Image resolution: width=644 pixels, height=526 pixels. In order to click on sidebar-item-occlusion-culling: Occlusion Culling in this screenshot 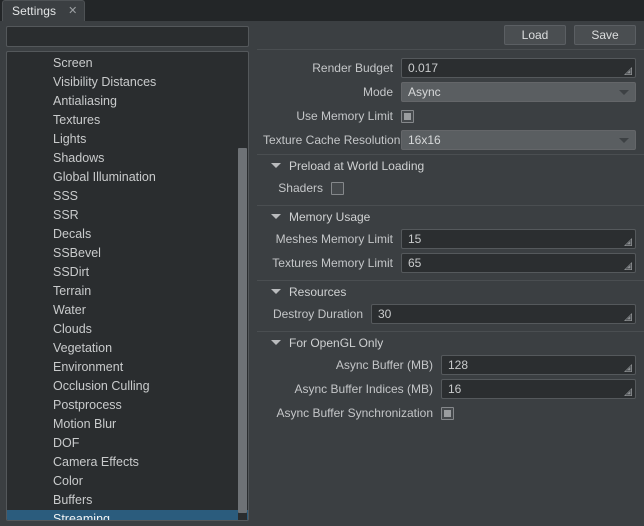, I will do `click(127, 386)`.